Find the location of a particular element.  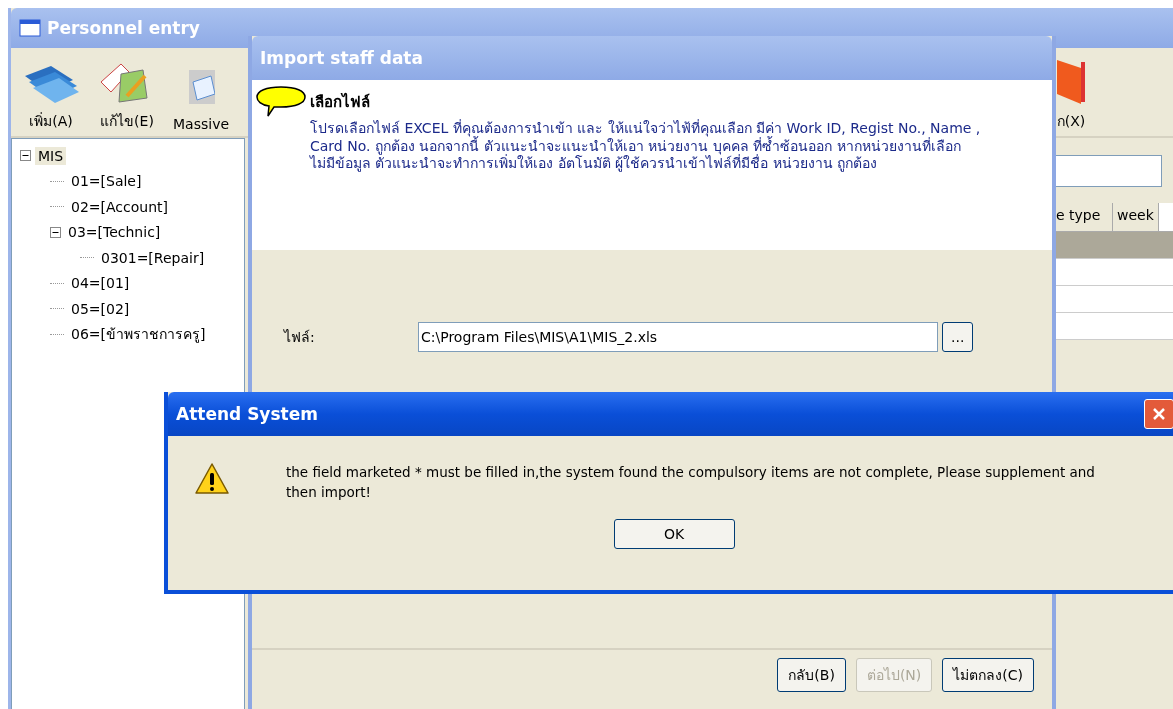

column-header: week is located at coordinates (1136, 217).